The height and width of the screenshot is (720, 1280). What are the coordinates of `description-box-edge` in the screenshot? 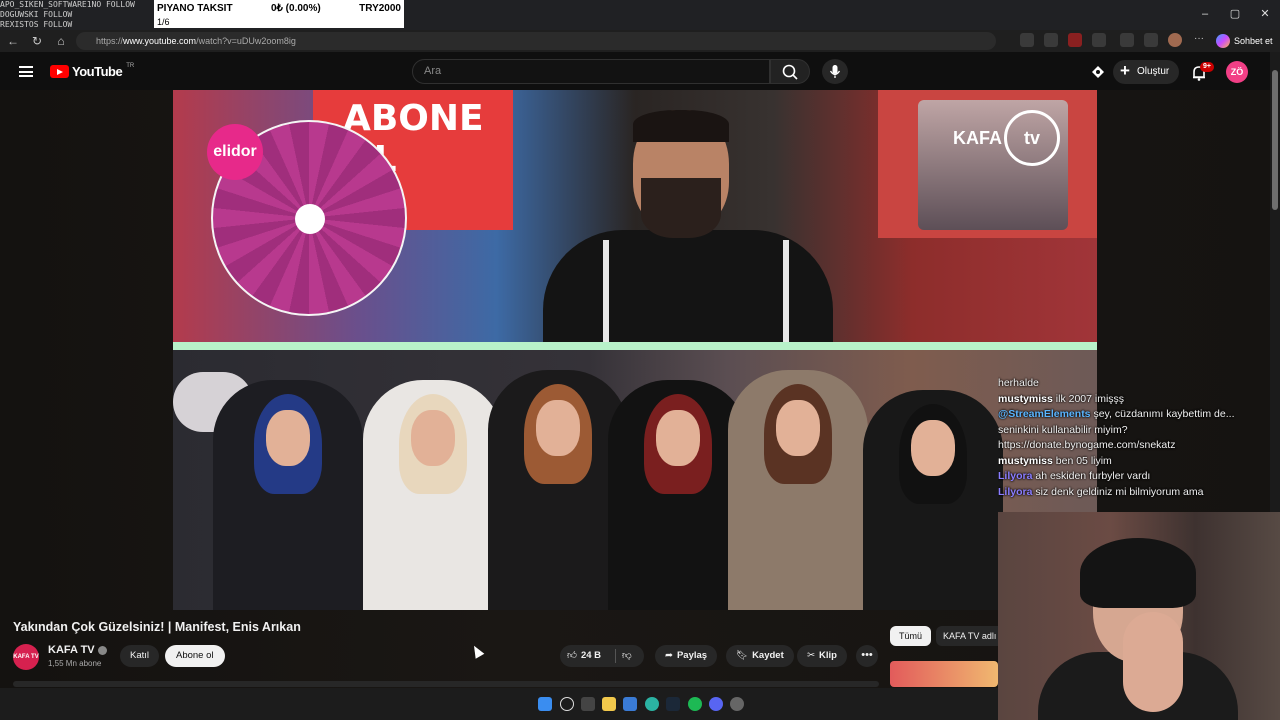 It's located at (446, 684).